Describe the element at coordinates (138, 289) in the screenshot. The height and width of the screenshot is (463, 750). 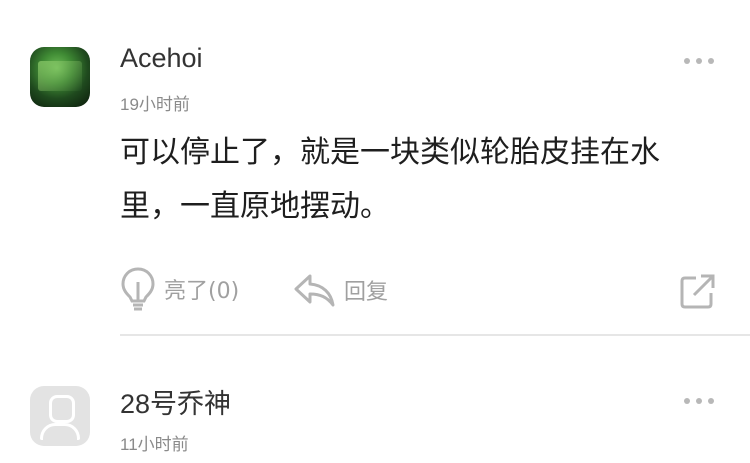
I see `lightbulb-icon` at that location.